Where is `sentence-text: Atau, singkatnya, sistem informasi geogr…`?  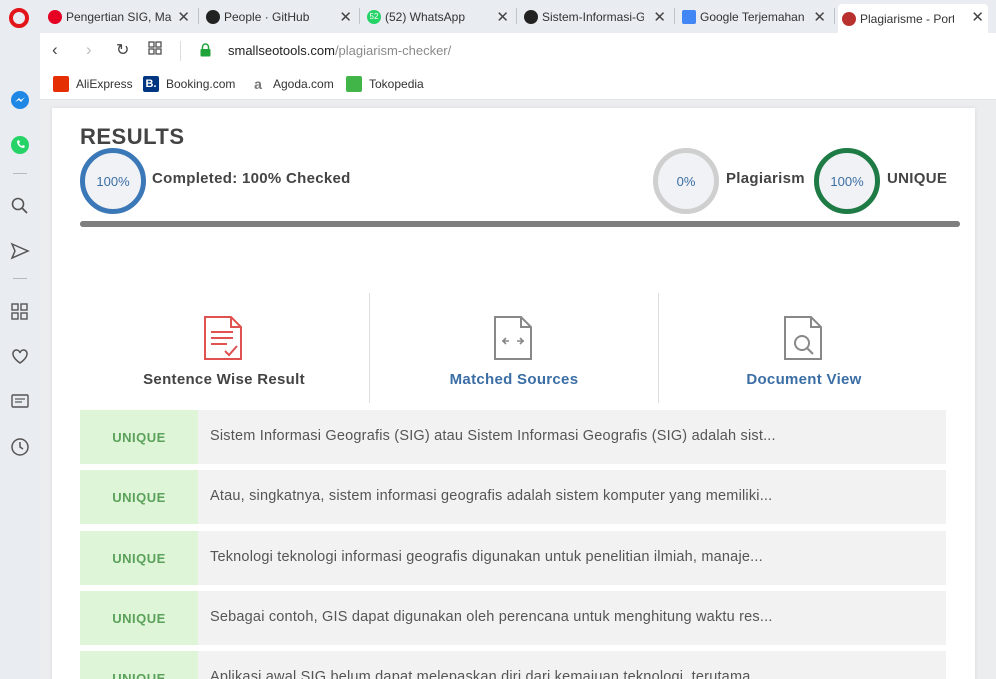
sentence-text: Atau, singkatnya, sistem informasi geogr… is located at coordinates (491, 496).